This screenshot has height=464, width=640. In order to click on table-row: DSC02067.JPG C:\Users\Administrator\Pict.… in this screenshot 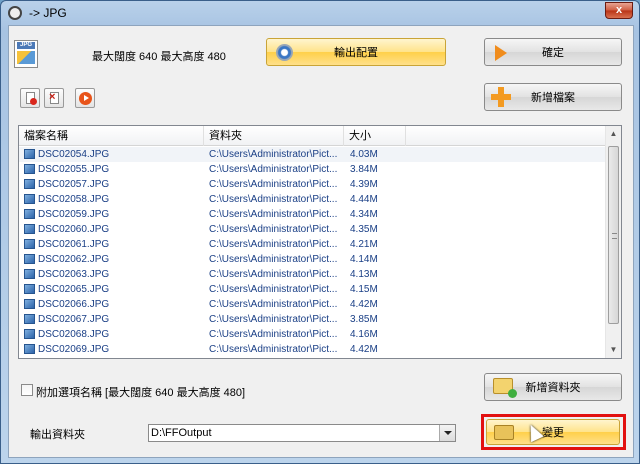, I will do `click(312, 319)`.